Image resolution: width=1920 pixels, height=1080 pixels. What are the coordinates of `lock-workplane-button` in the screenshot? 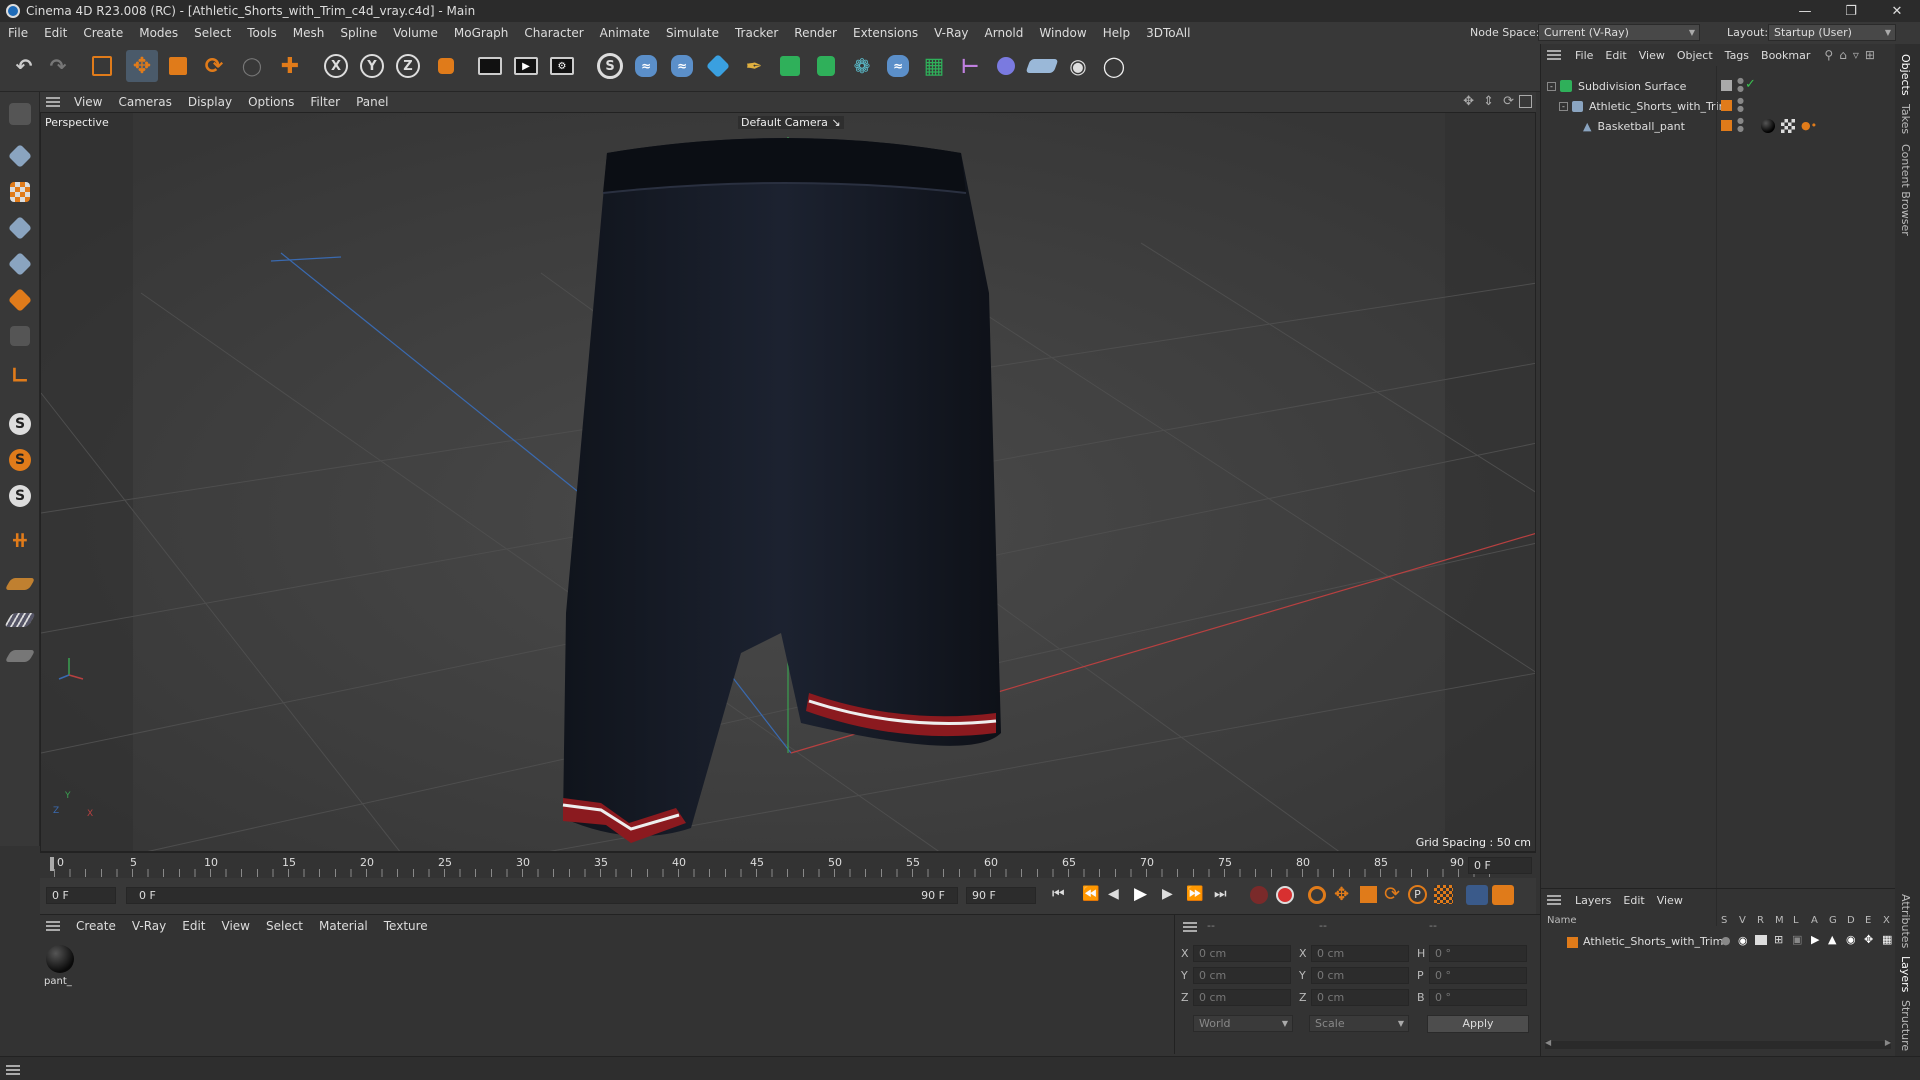 It's located at (20, 656).